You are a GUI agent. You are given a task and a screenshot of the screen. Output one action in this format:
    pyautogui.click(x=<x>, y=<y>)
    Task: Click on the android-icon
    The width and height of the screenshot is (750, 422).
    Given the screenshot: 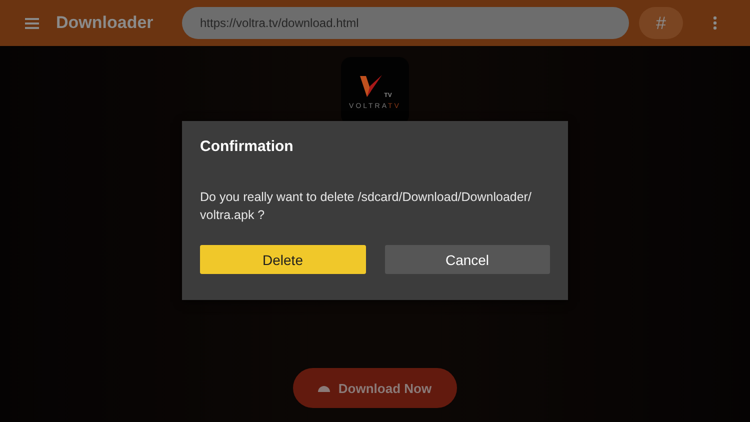 What is the action you would take?
    pyautogui.click(x=324, y=388)
    